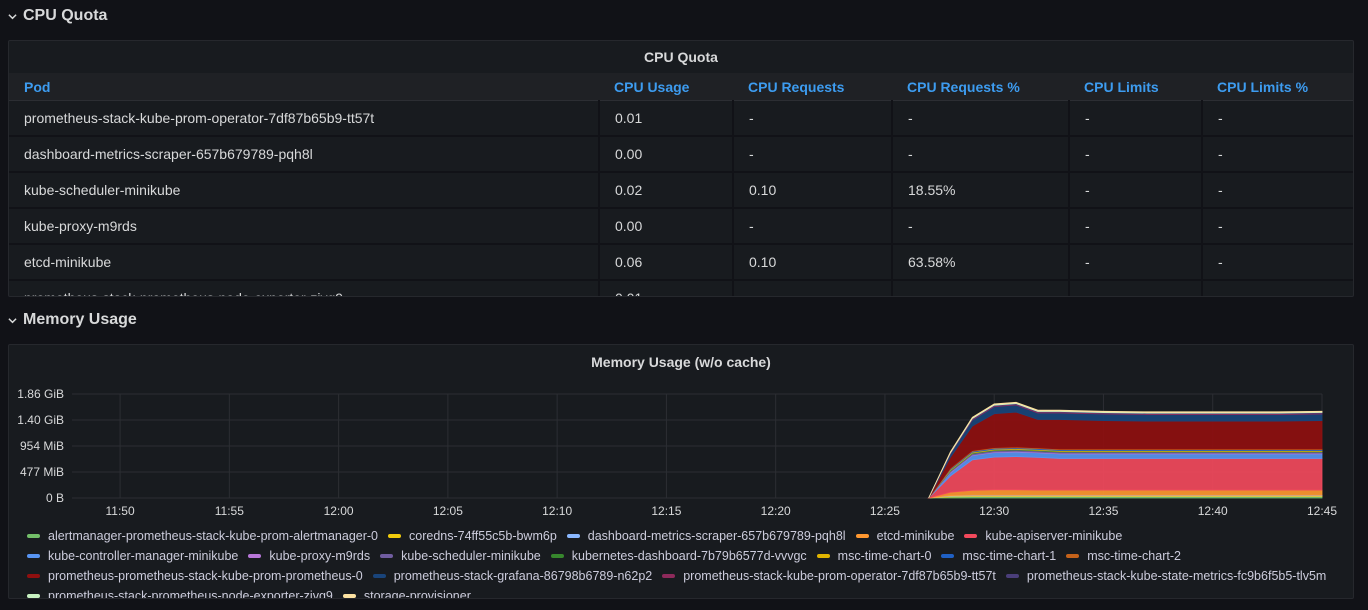  What do you see at coordinates (57, 16) in the screenshot?
I see `cpu-quota-row-header: CPU Quota` at bounding box center [57, 16].